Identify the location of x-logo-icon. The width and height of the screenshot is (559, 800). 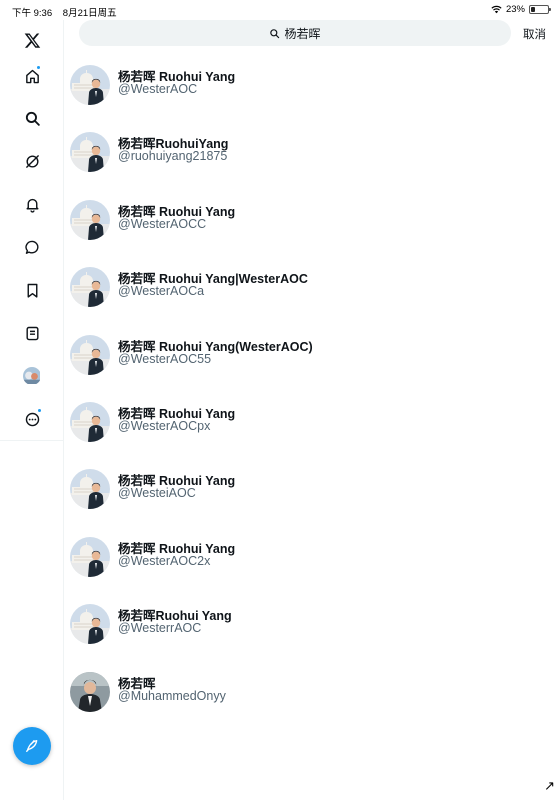
(32, 40).